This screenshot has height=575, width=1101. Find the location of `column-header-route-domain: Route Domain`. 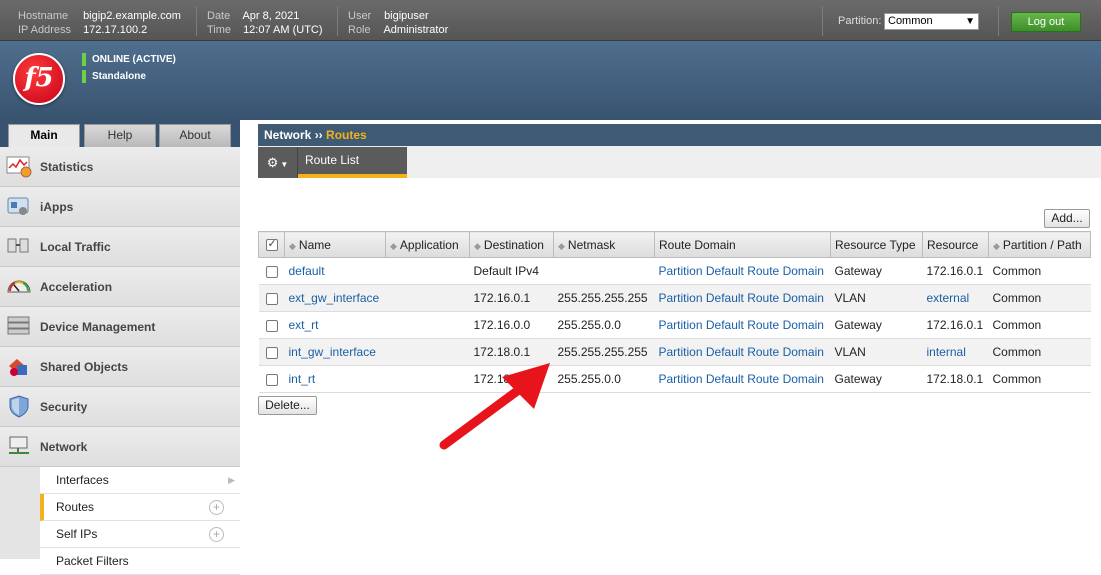

column-header-route-domain: Route Domain is located at coordinates (742, 244).